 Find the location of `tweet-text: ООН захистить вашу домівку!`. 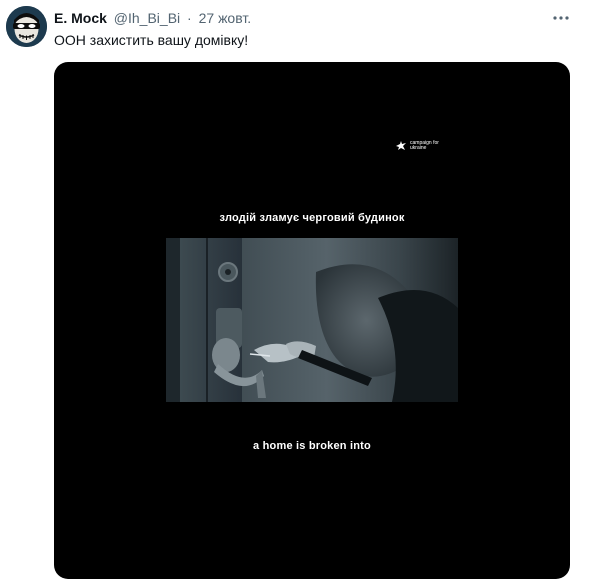

tweet-text: ООН захистить вашу домівку! is located at coordinates (151, 40).